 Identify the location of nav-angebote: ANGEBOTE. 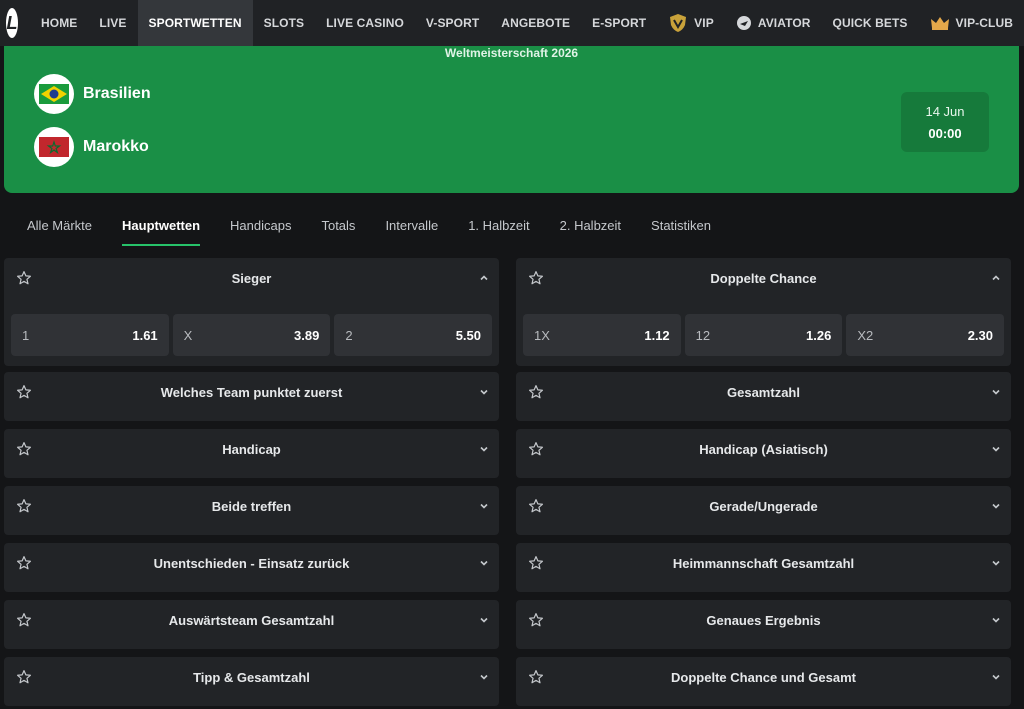
(535, 23).